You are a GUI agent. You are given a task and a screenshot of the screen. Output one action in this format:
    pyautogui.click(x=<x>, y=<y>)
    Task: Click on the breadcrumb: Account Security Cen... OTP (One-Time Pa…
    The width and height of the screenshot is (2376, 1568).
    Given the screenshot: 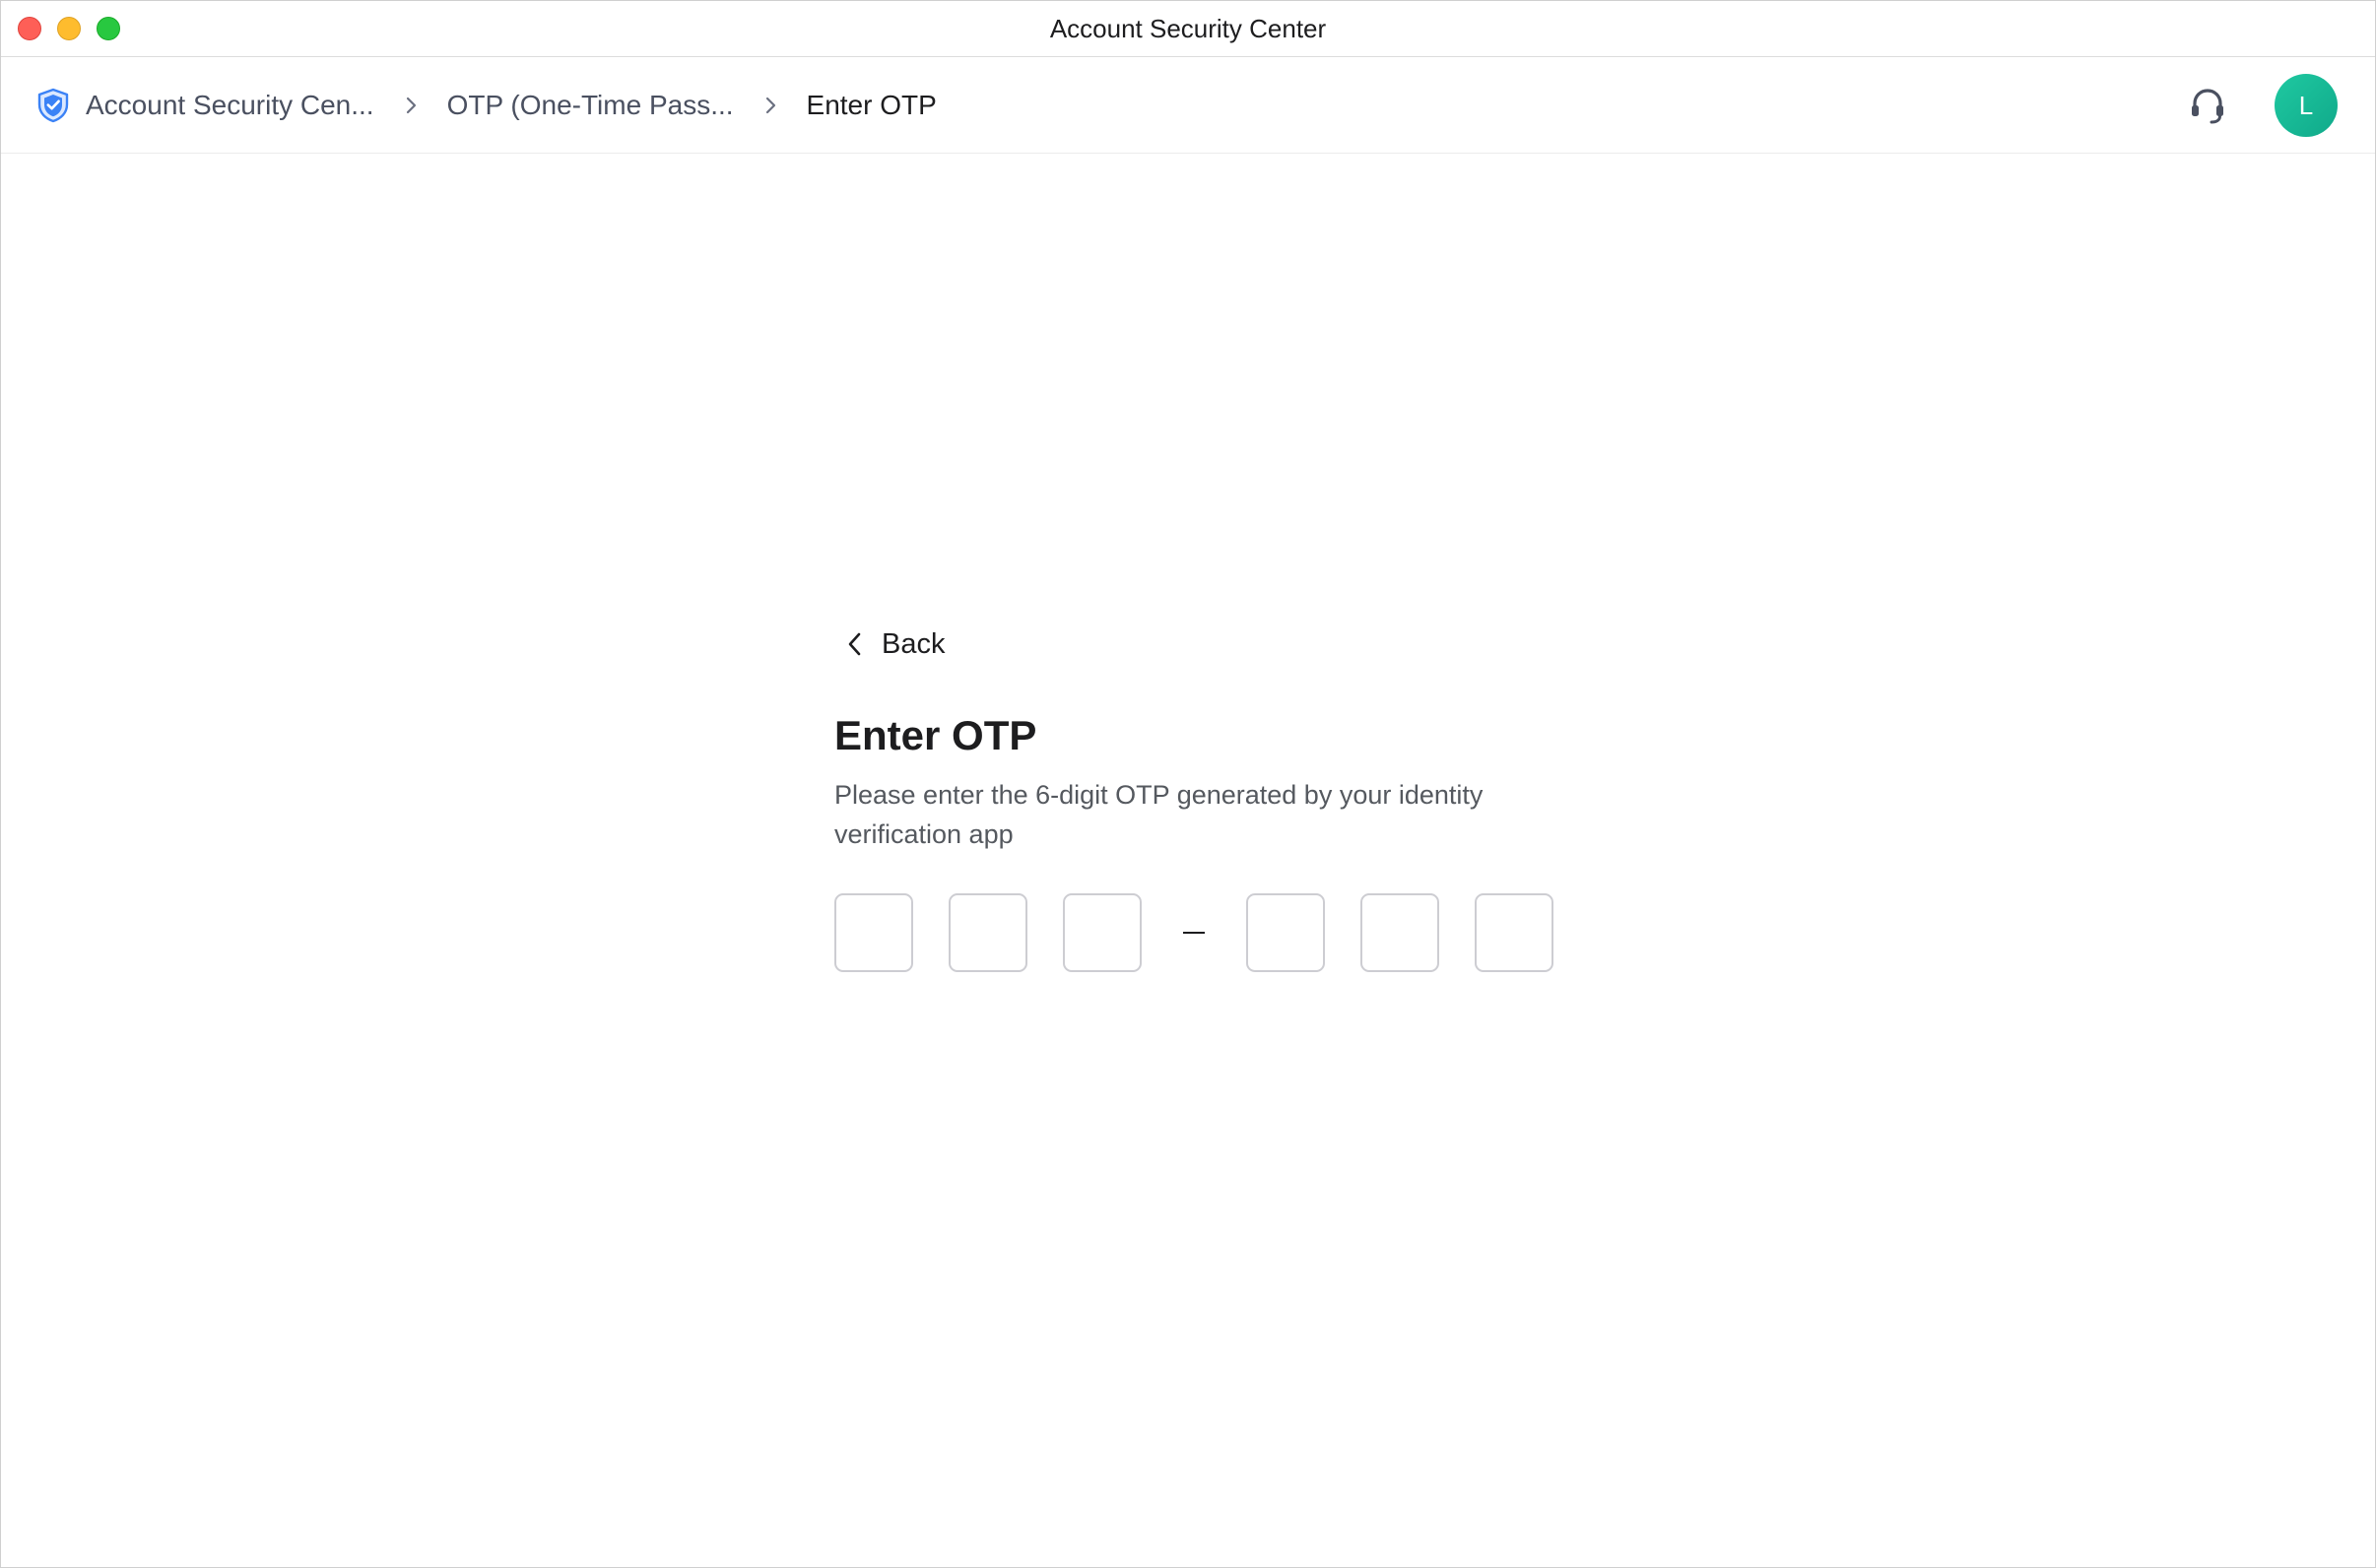 What is the action you would take?
    pyautogui.click(x=486, y=105)
    